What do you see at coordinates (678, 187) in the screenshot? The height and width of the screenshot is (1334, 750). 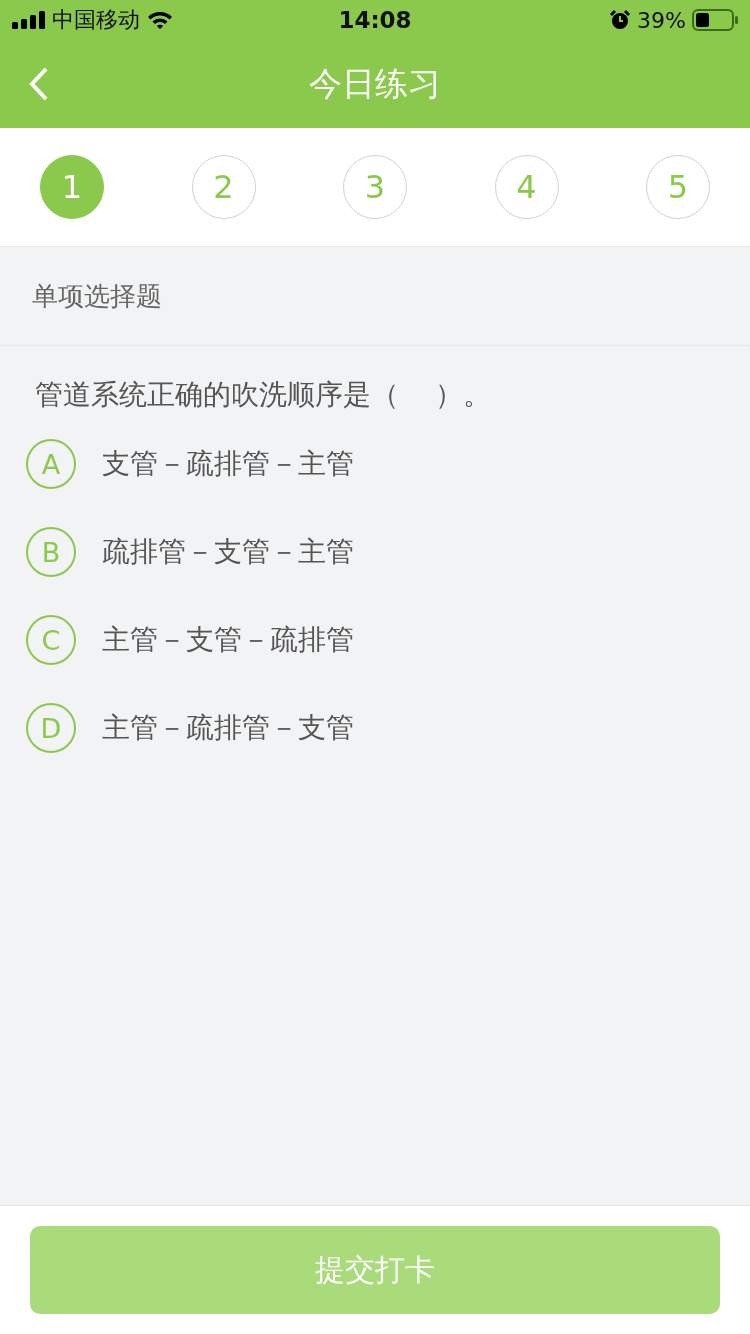 I see `question-number-tab: 5` at bounding box center [678, 187].